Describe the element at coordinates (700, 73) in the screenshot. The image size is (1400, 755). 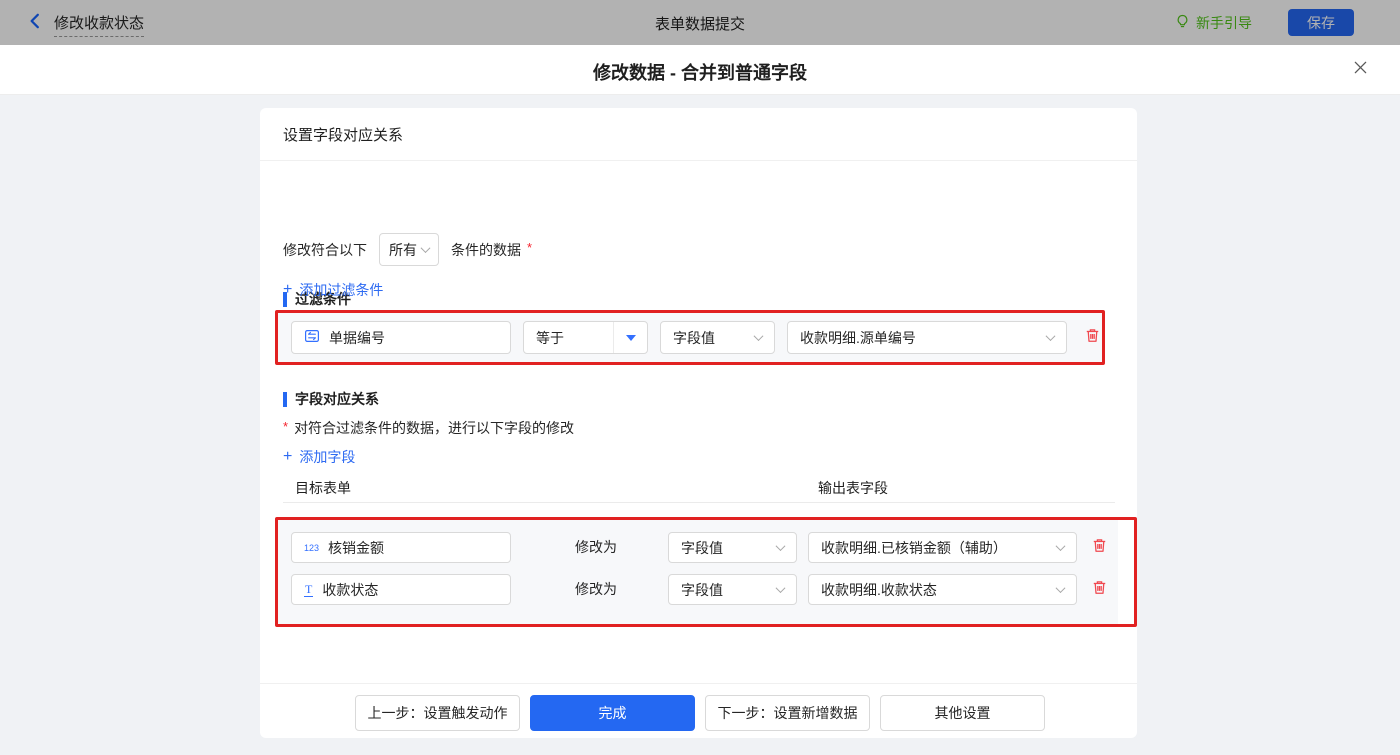
I see `modal-title: 修改数据 - 合并到普通字段` at that location.